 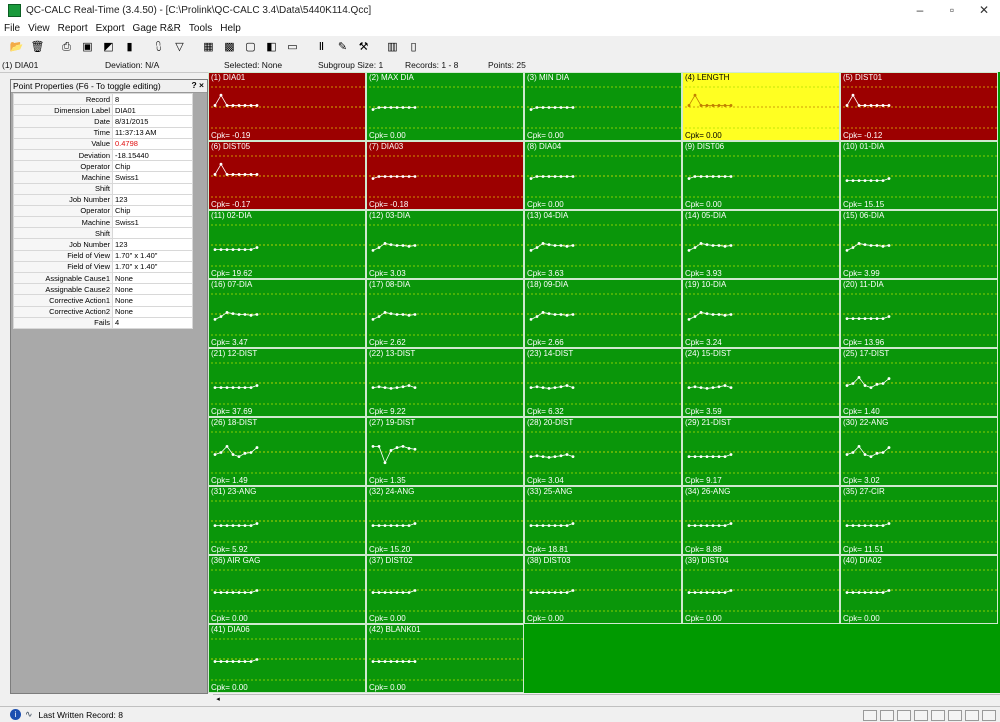 What do you see at coordinates (200, 28) in the screenshot?
I see `menu-tools: Tools` at bounding box center [200, 28].